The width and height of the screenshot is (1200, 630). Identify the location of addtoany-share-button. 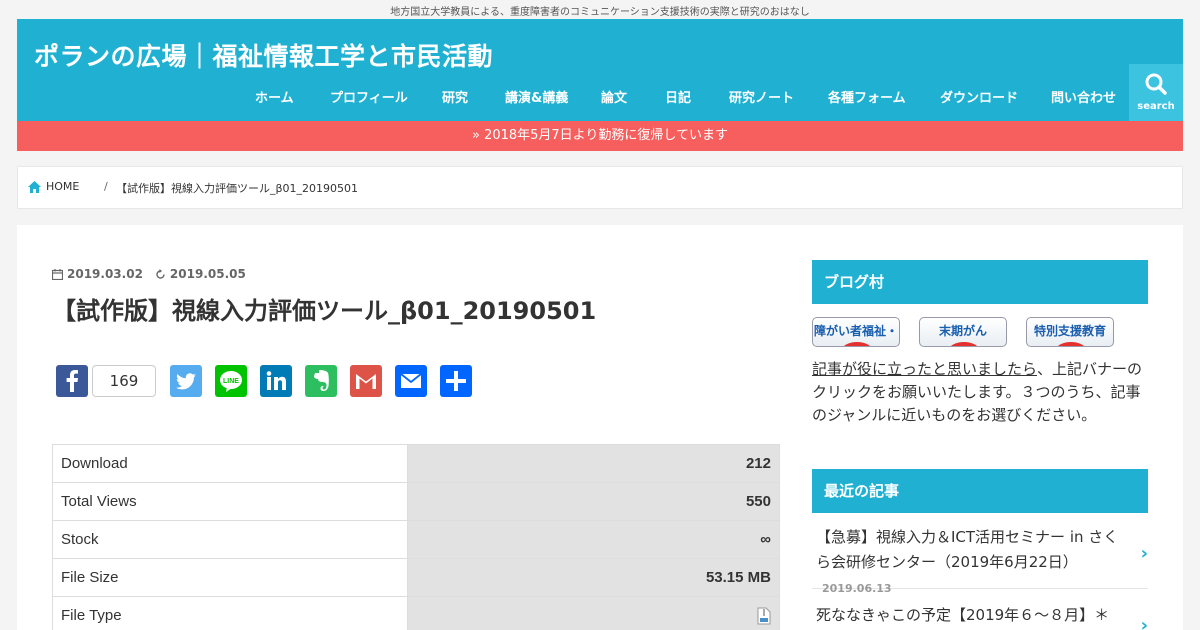
(456, 381).